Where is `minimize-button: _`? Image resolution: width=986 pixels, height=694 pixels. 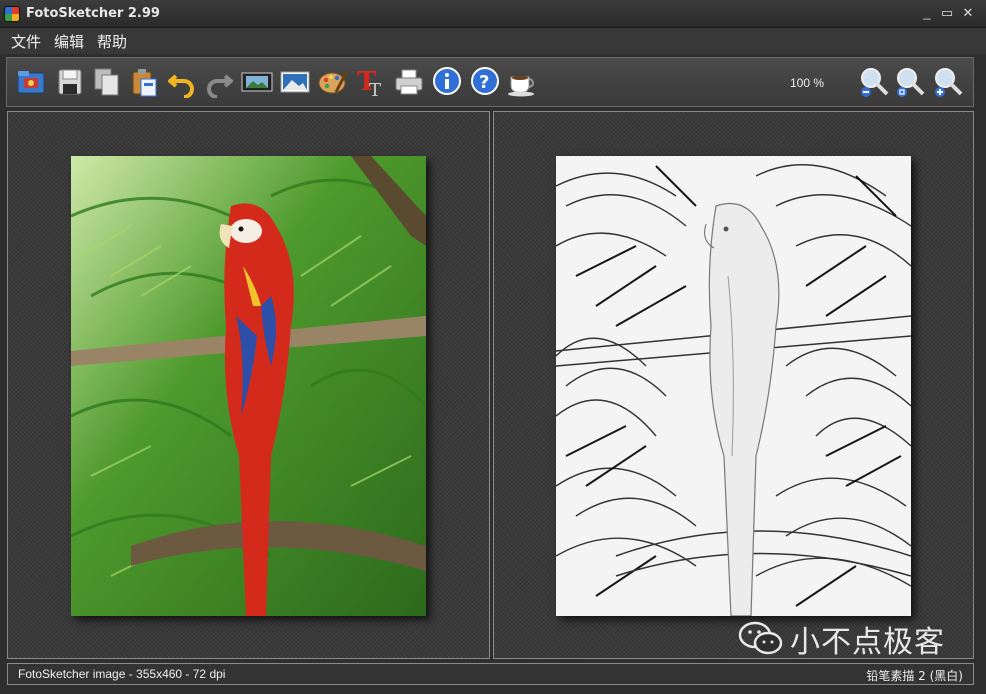 minimize-button: _ is located at coordinates (927, 13).